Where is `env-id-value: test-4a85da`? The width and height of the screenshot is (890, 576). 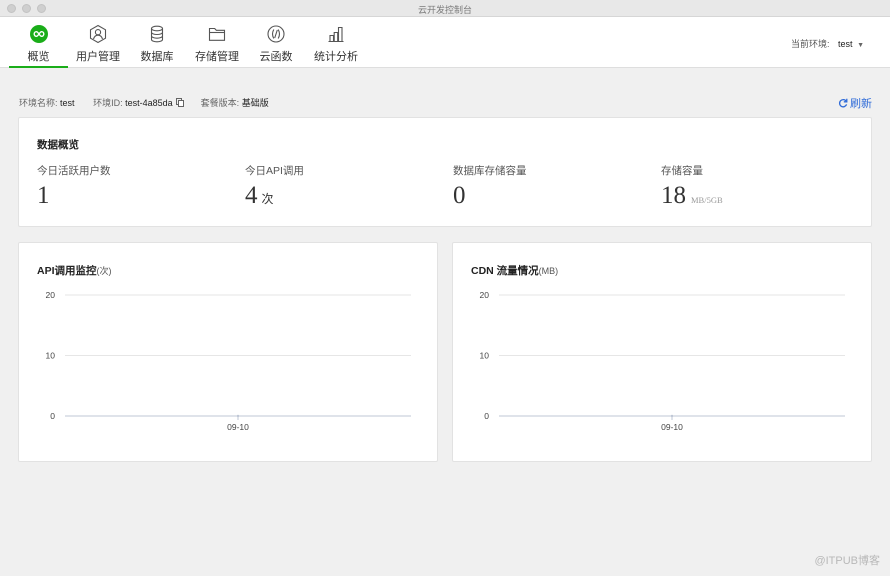
env-id-value: test-4a85da is located at coordinates (149, 103).